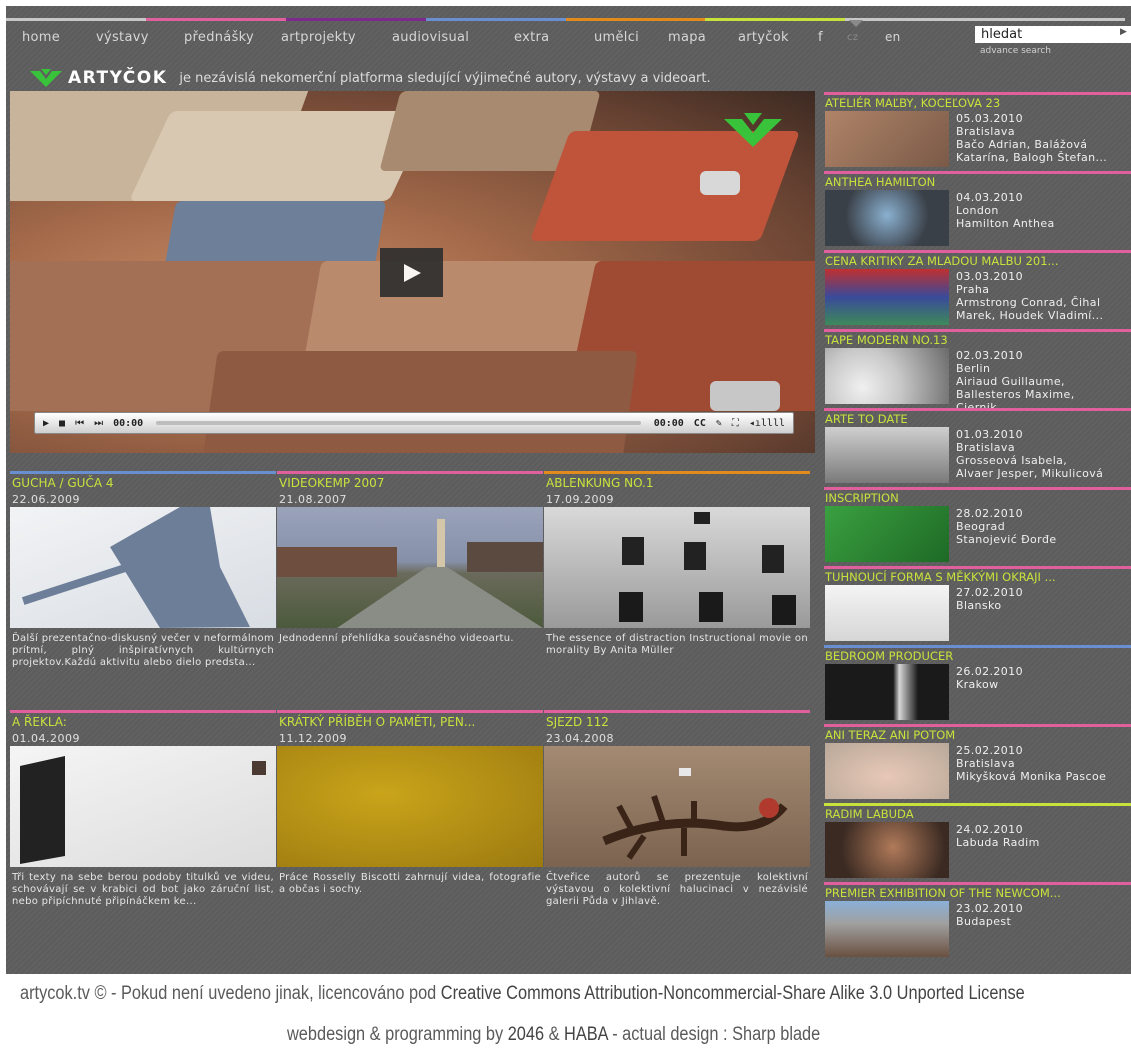  Describe the element at coordinates (117, 78) in the screenshot. I see `brand-name: ARTYČOK` at that location.